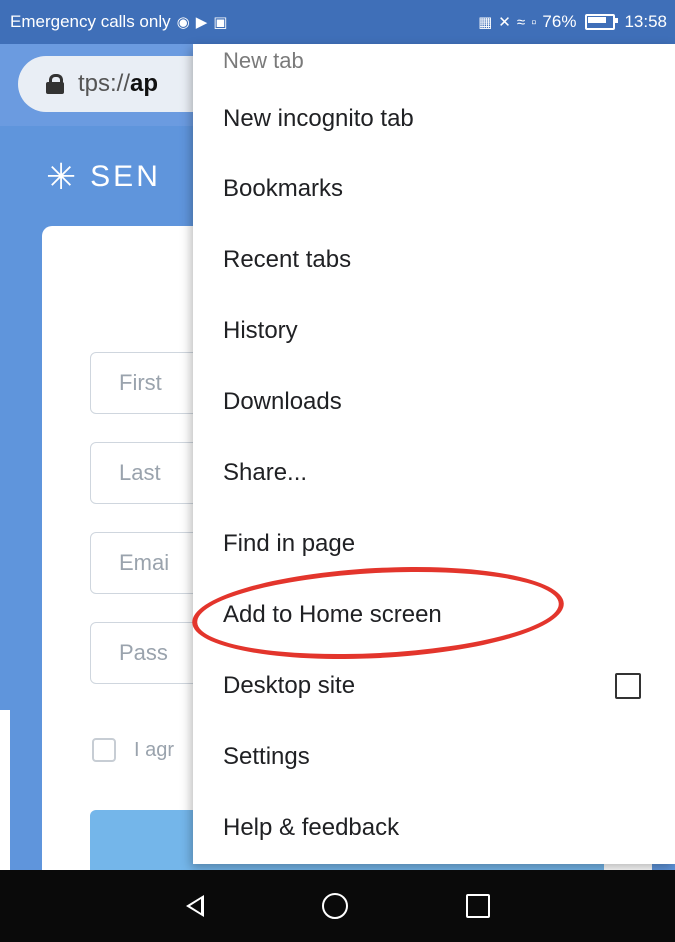  I want to click on menu-item-settings: Settings, so click(434, 757).